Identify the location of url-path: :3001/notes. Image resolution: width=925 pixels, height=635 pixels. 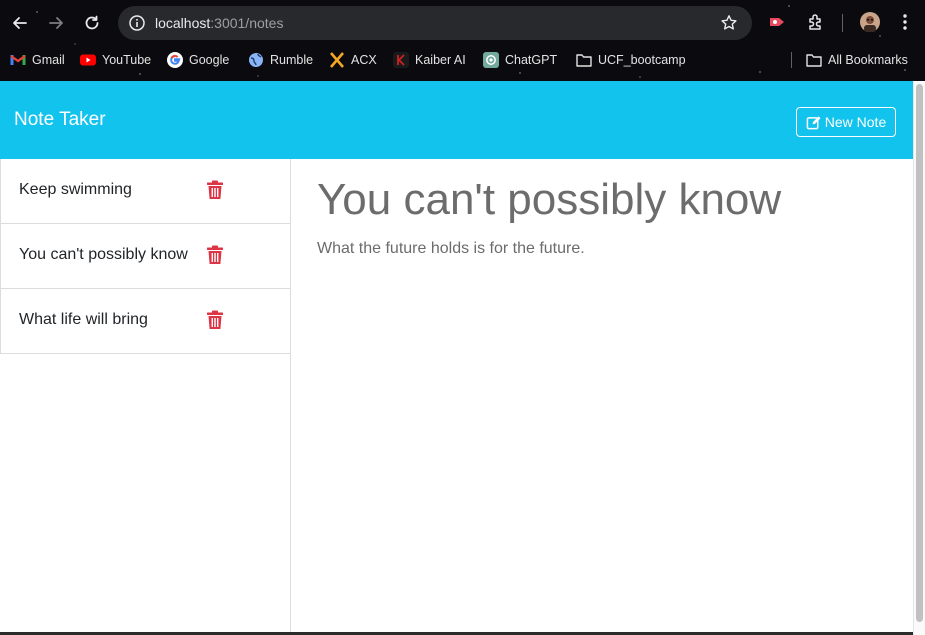
(247, 23).